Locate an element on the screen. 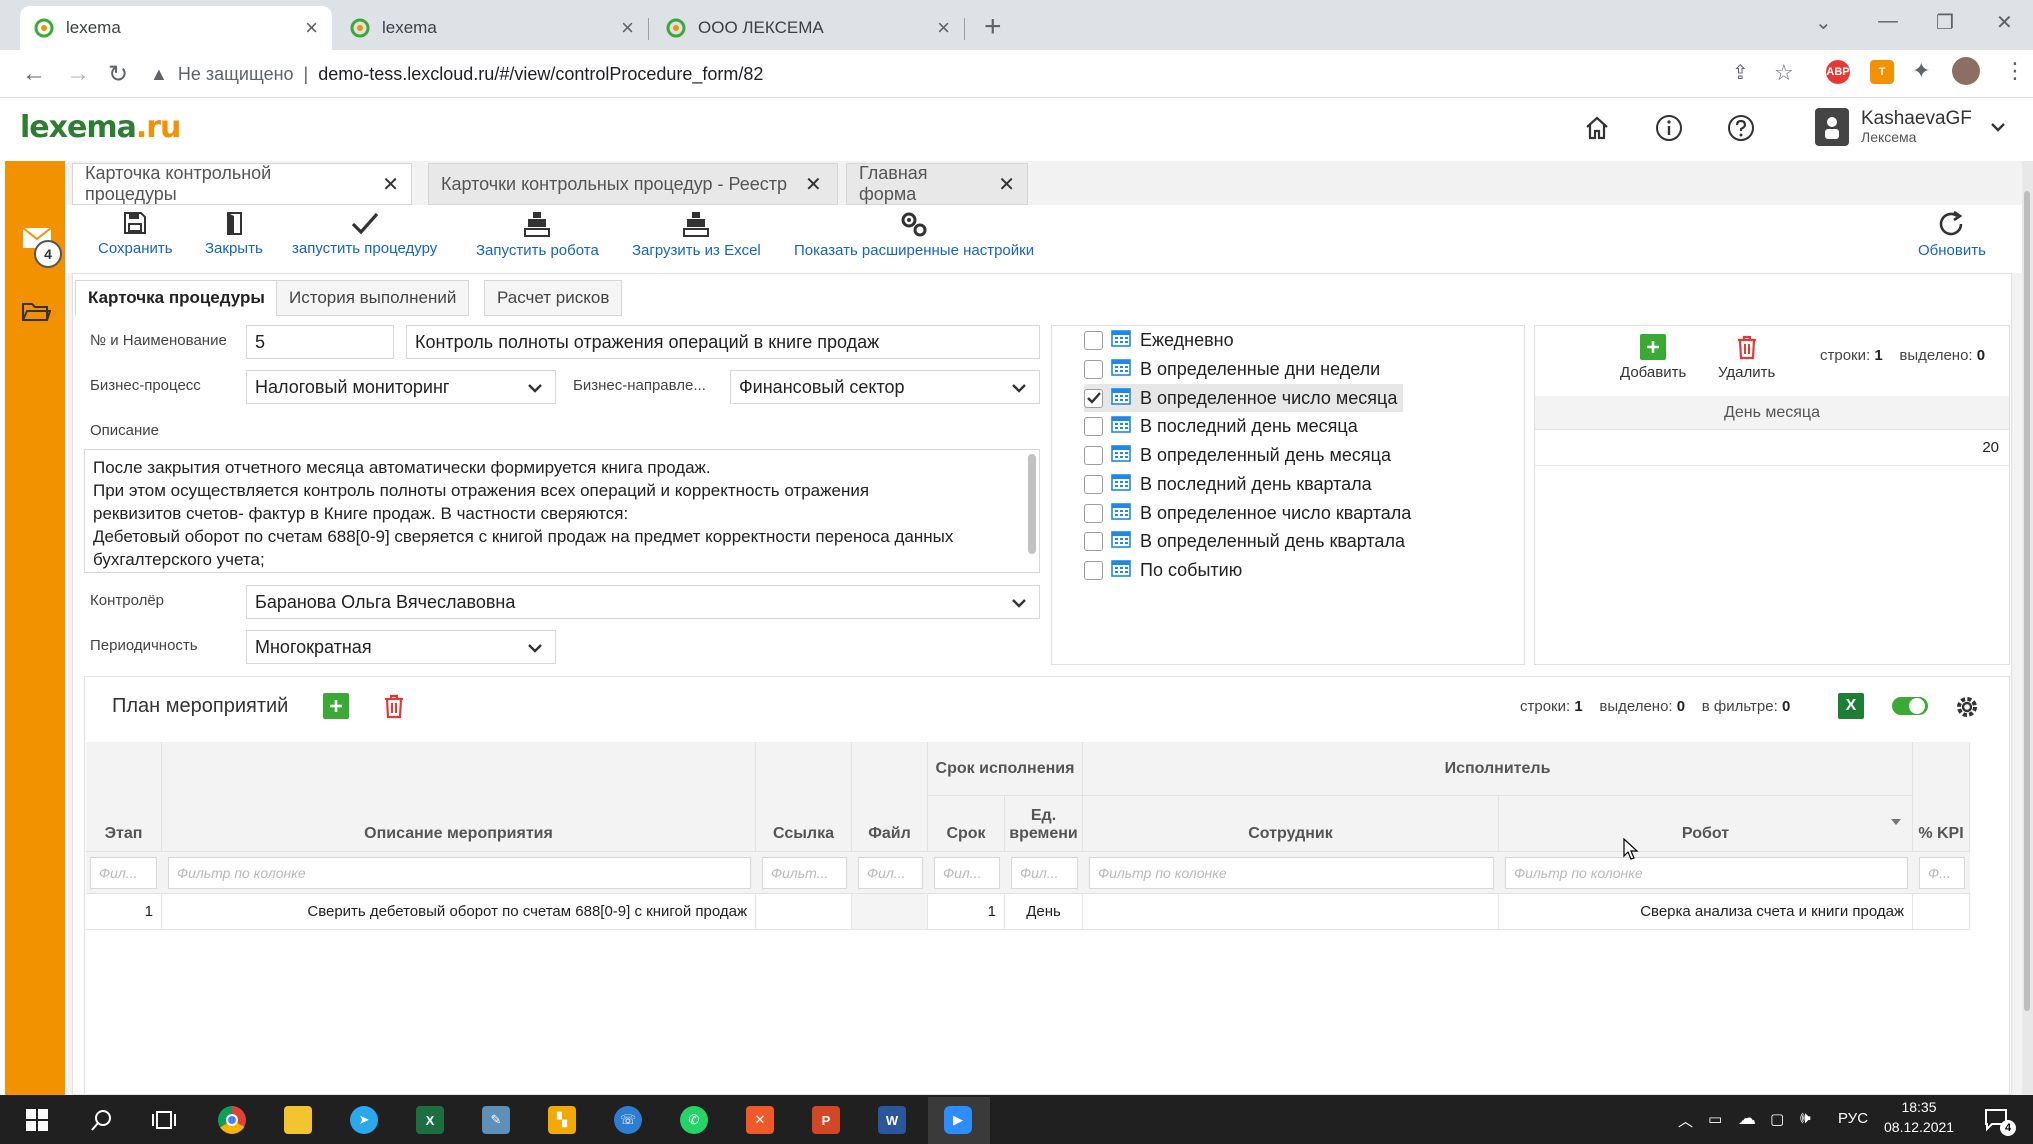 This screenshot has width=2033, height=1144. add-day-button: Добавить is located at coordinates (1653, 357).